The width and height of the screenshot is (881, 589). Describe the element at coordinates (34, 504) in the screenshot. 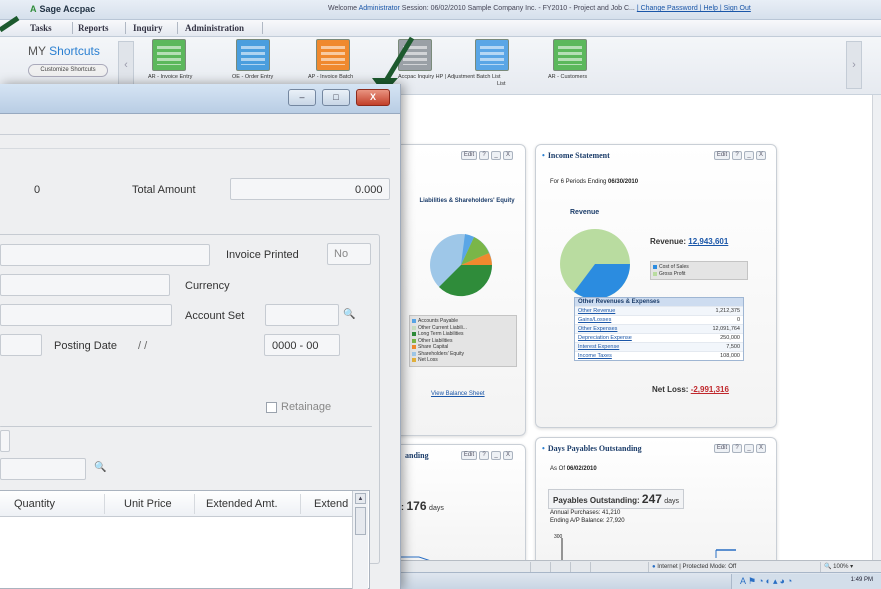

I see `col-quantity: Quantity` at that location.